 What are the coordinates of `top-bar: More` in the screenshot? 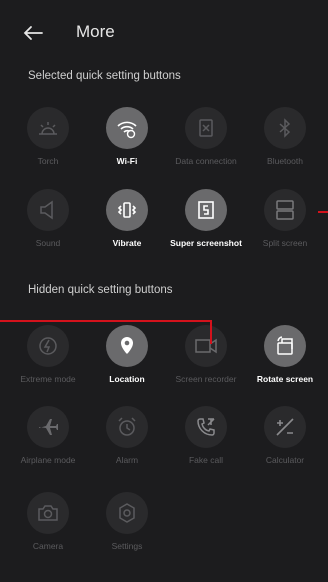 It's located at (164, 31).